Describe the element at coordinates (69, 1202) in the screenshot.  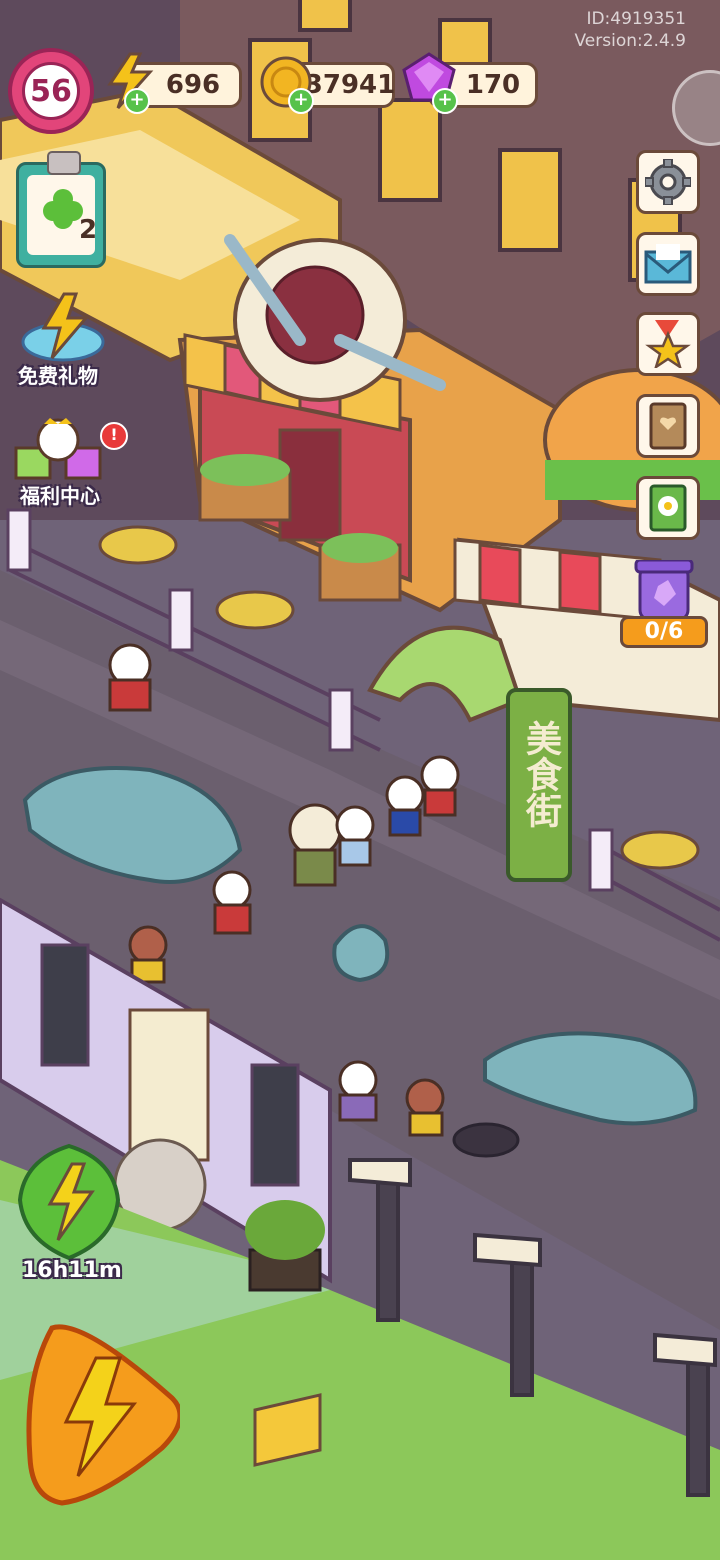
I see `green-lightning-icon` at that location.